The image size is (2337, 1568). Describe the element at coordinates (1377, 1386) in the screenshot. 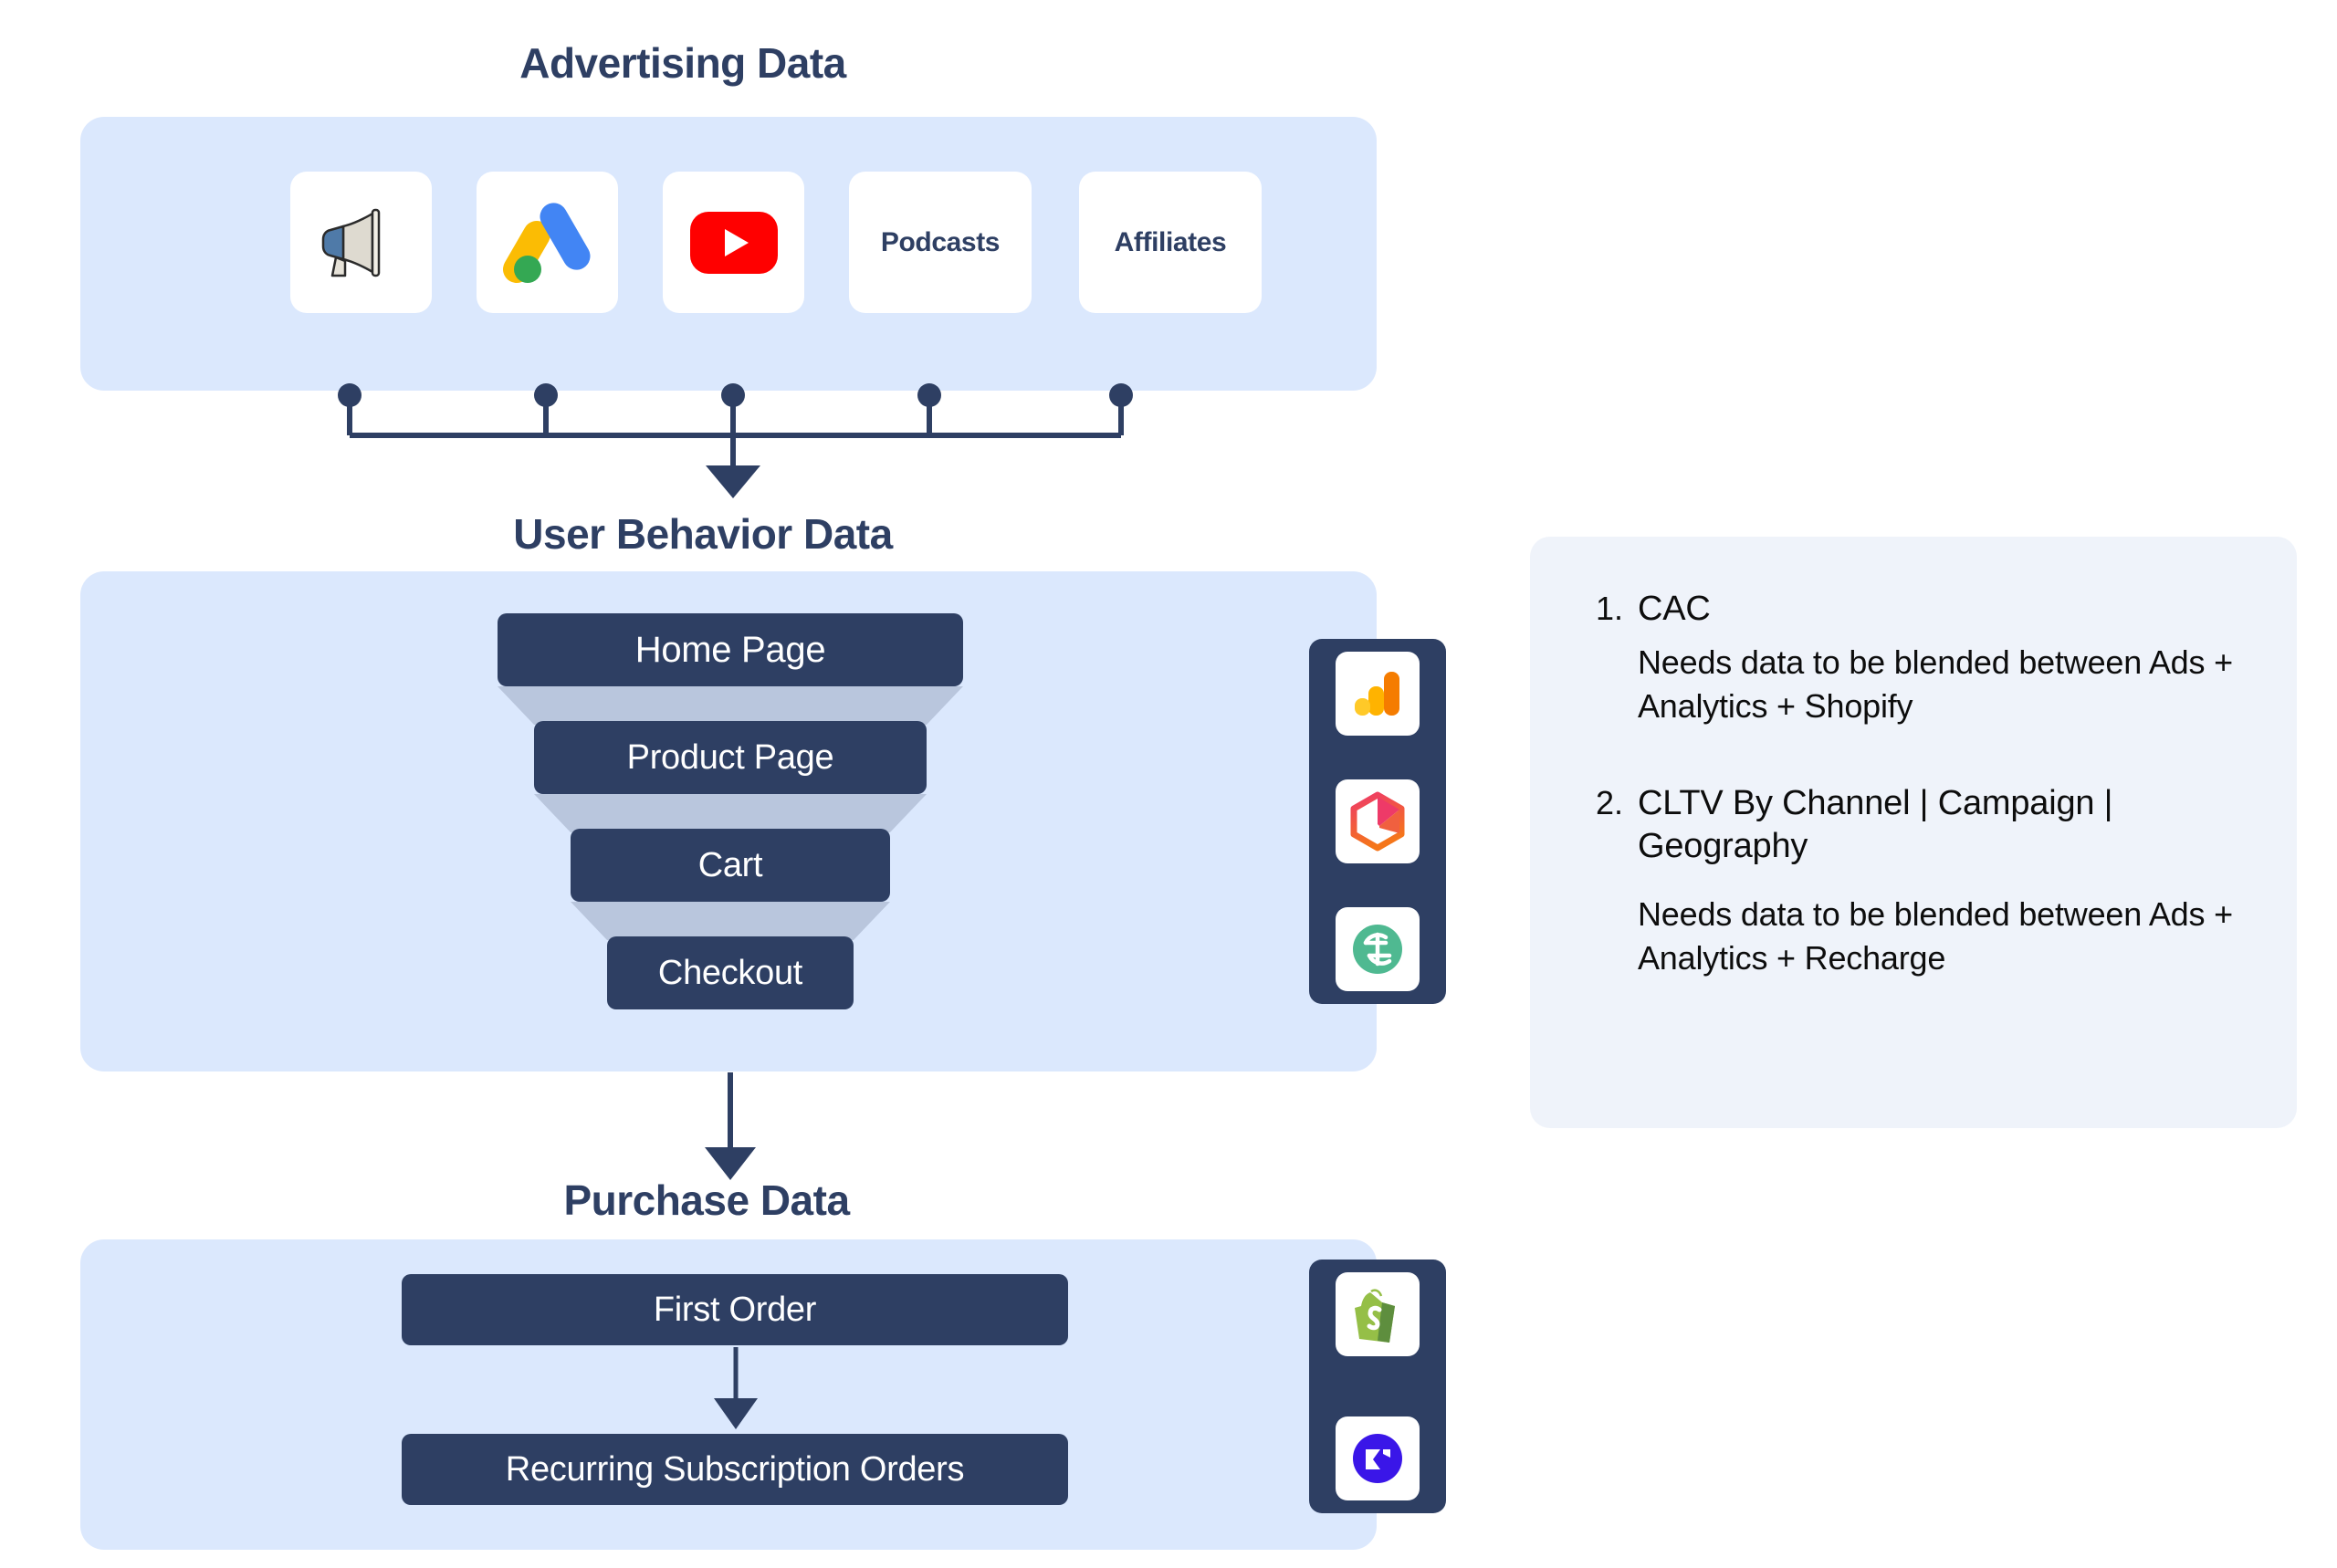

I see `purchase-tool-rail` at that location.